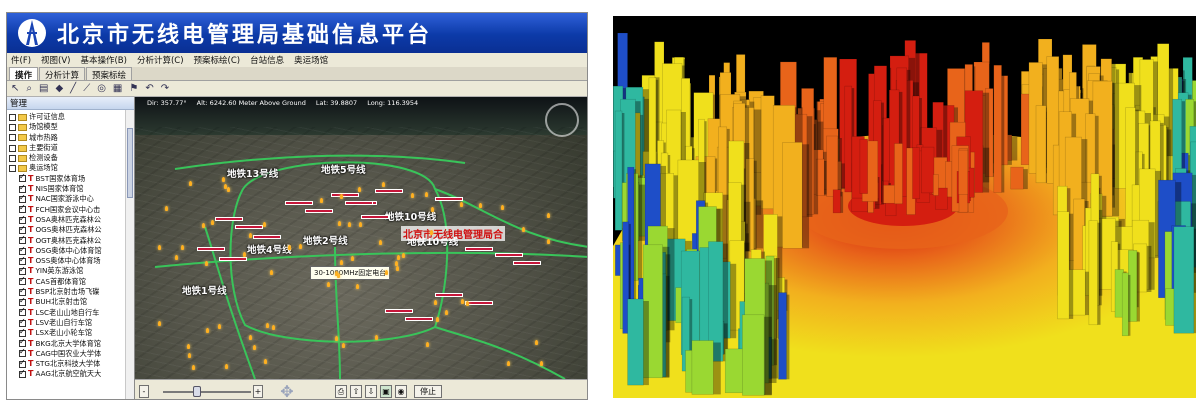  I want to click on layer-tree-item: TOSS奥体中心体育场, so click(70, 260).